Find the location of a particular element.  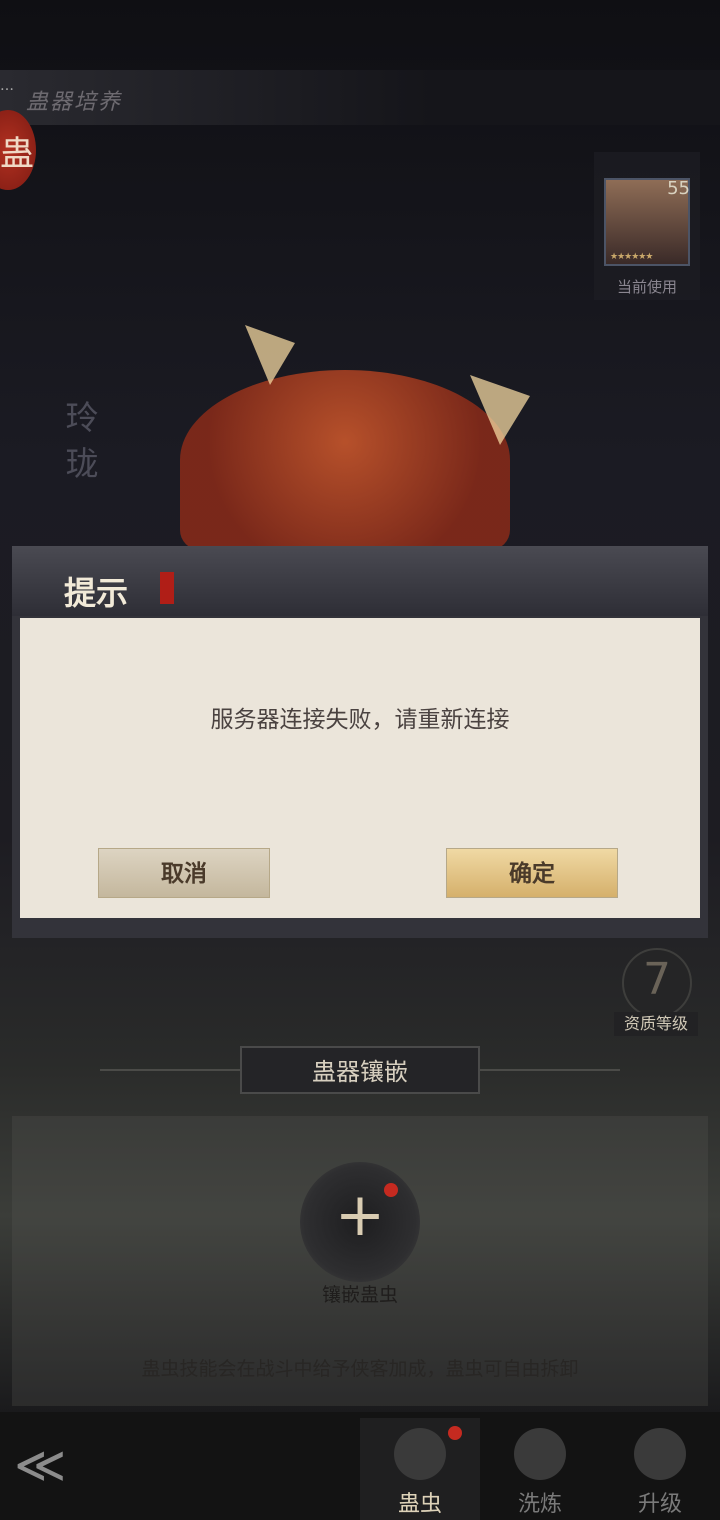

bug-icon is located at coordinates (420, 1454).